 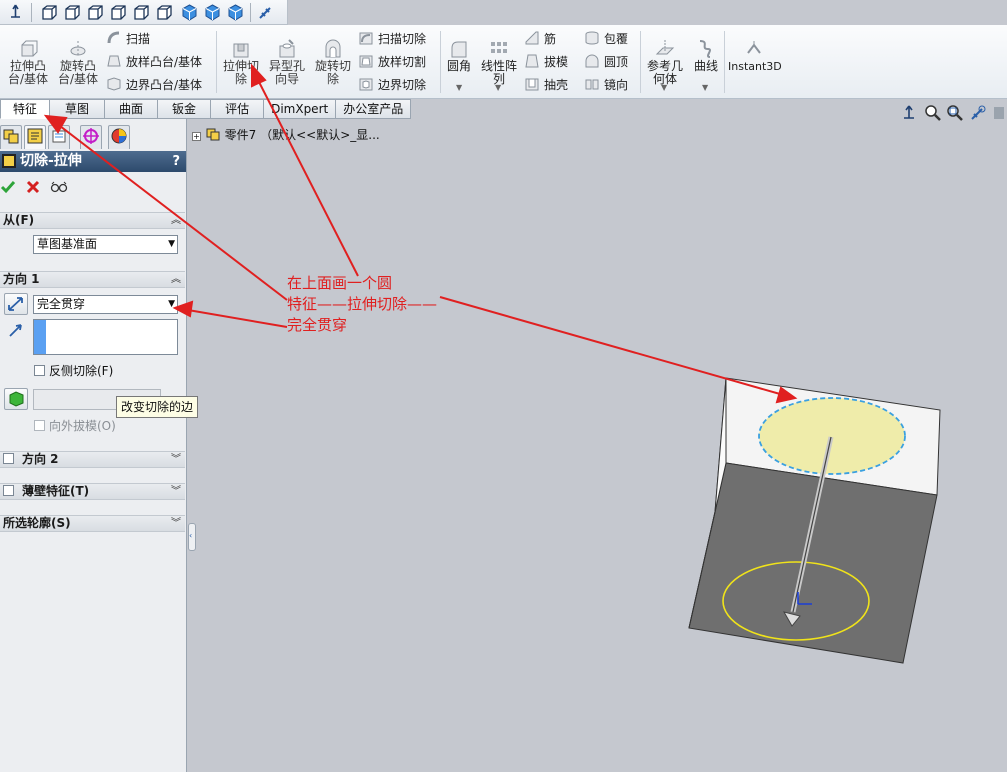 What do you see at coordinates (78, 62) in the screenshot?
I see `revolve-boss-button: 旋转凸 台/基体` at bounding box center [78, 62].